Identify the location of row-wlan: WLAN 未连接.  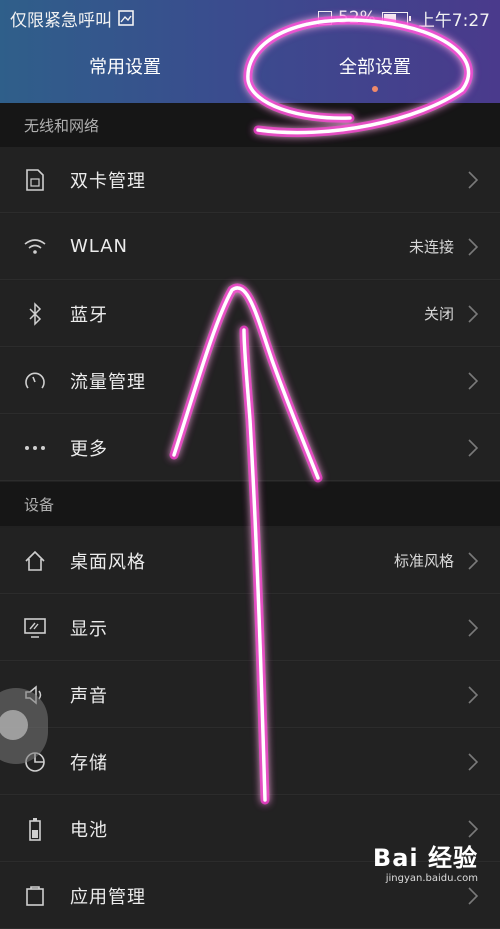
(250, 247).